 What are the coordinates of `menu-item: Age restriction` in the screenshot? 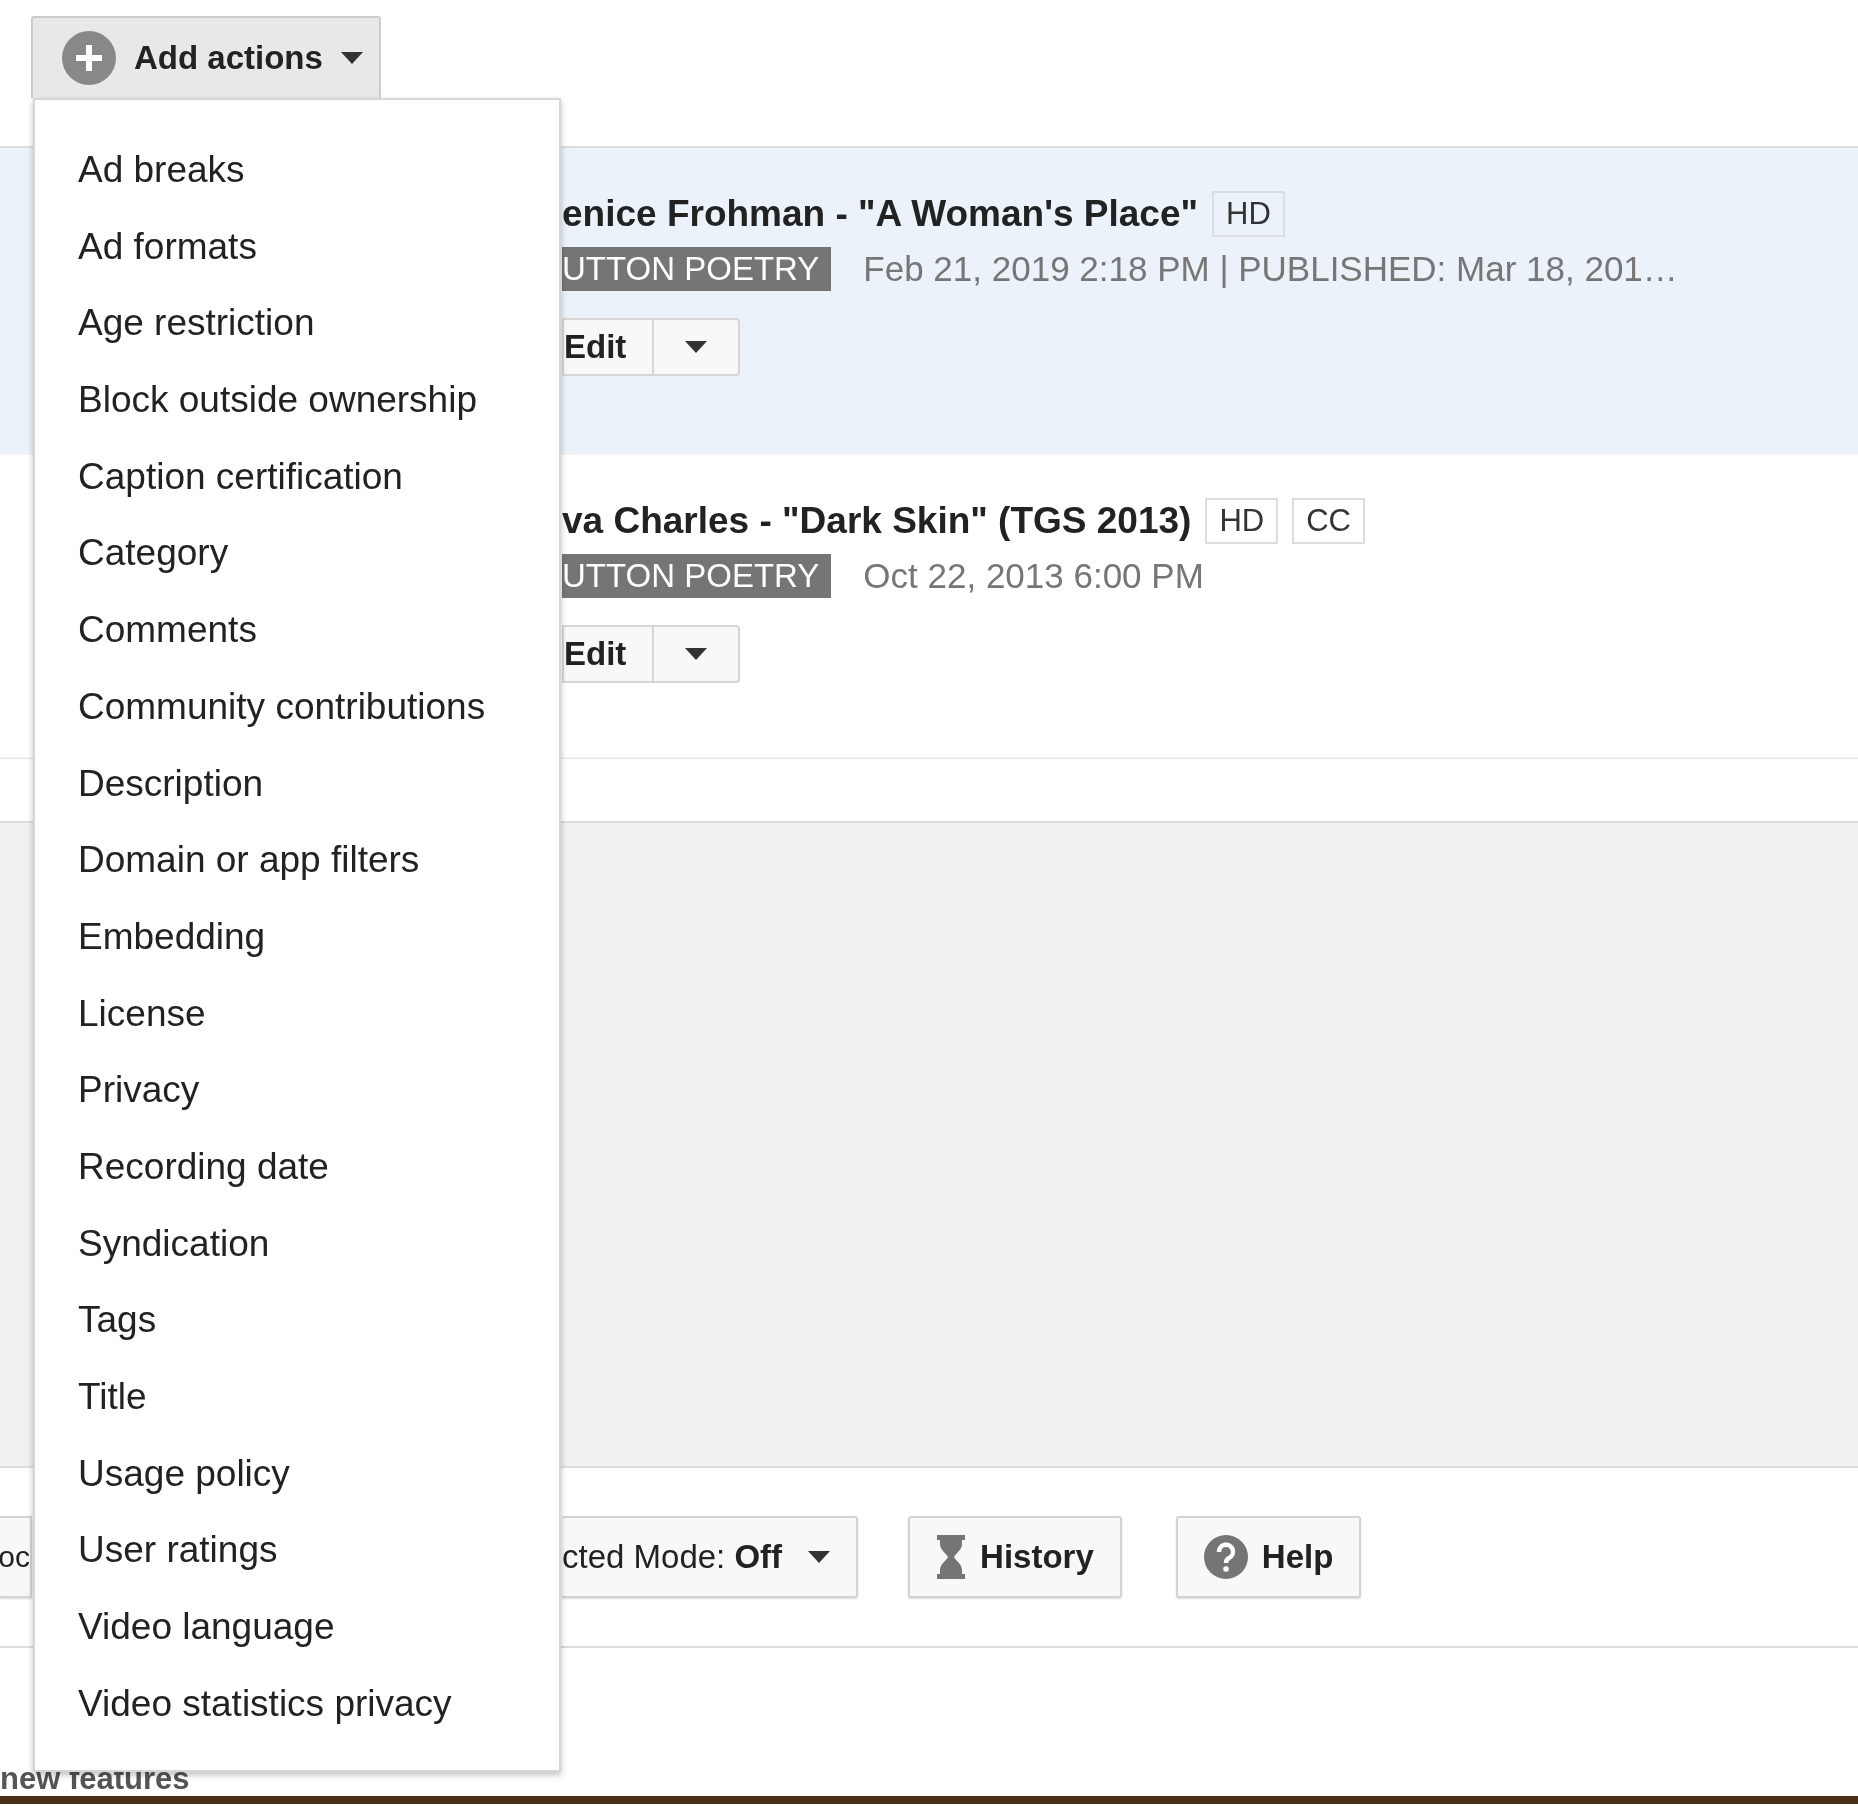 It's located at (297, 324).